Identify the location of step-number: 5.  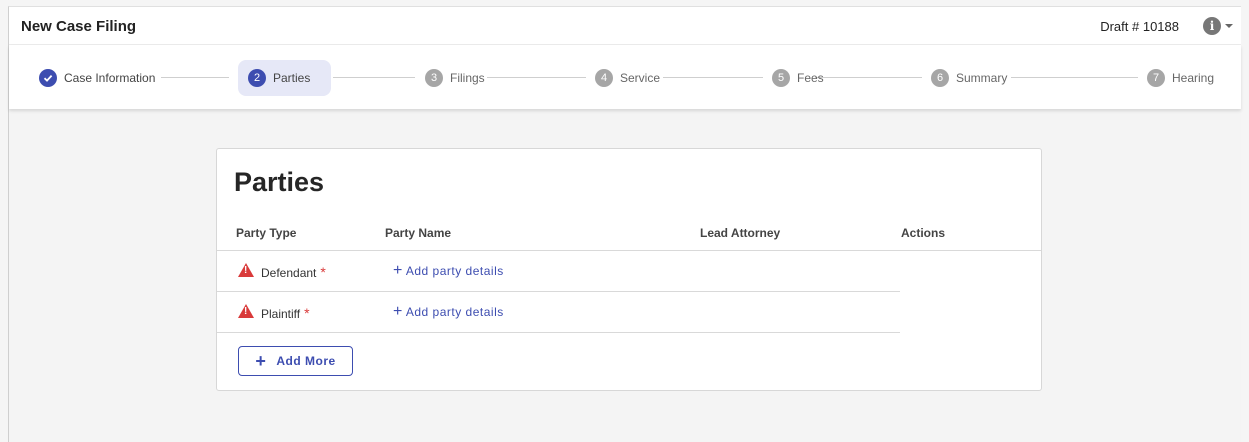
(781, 78).